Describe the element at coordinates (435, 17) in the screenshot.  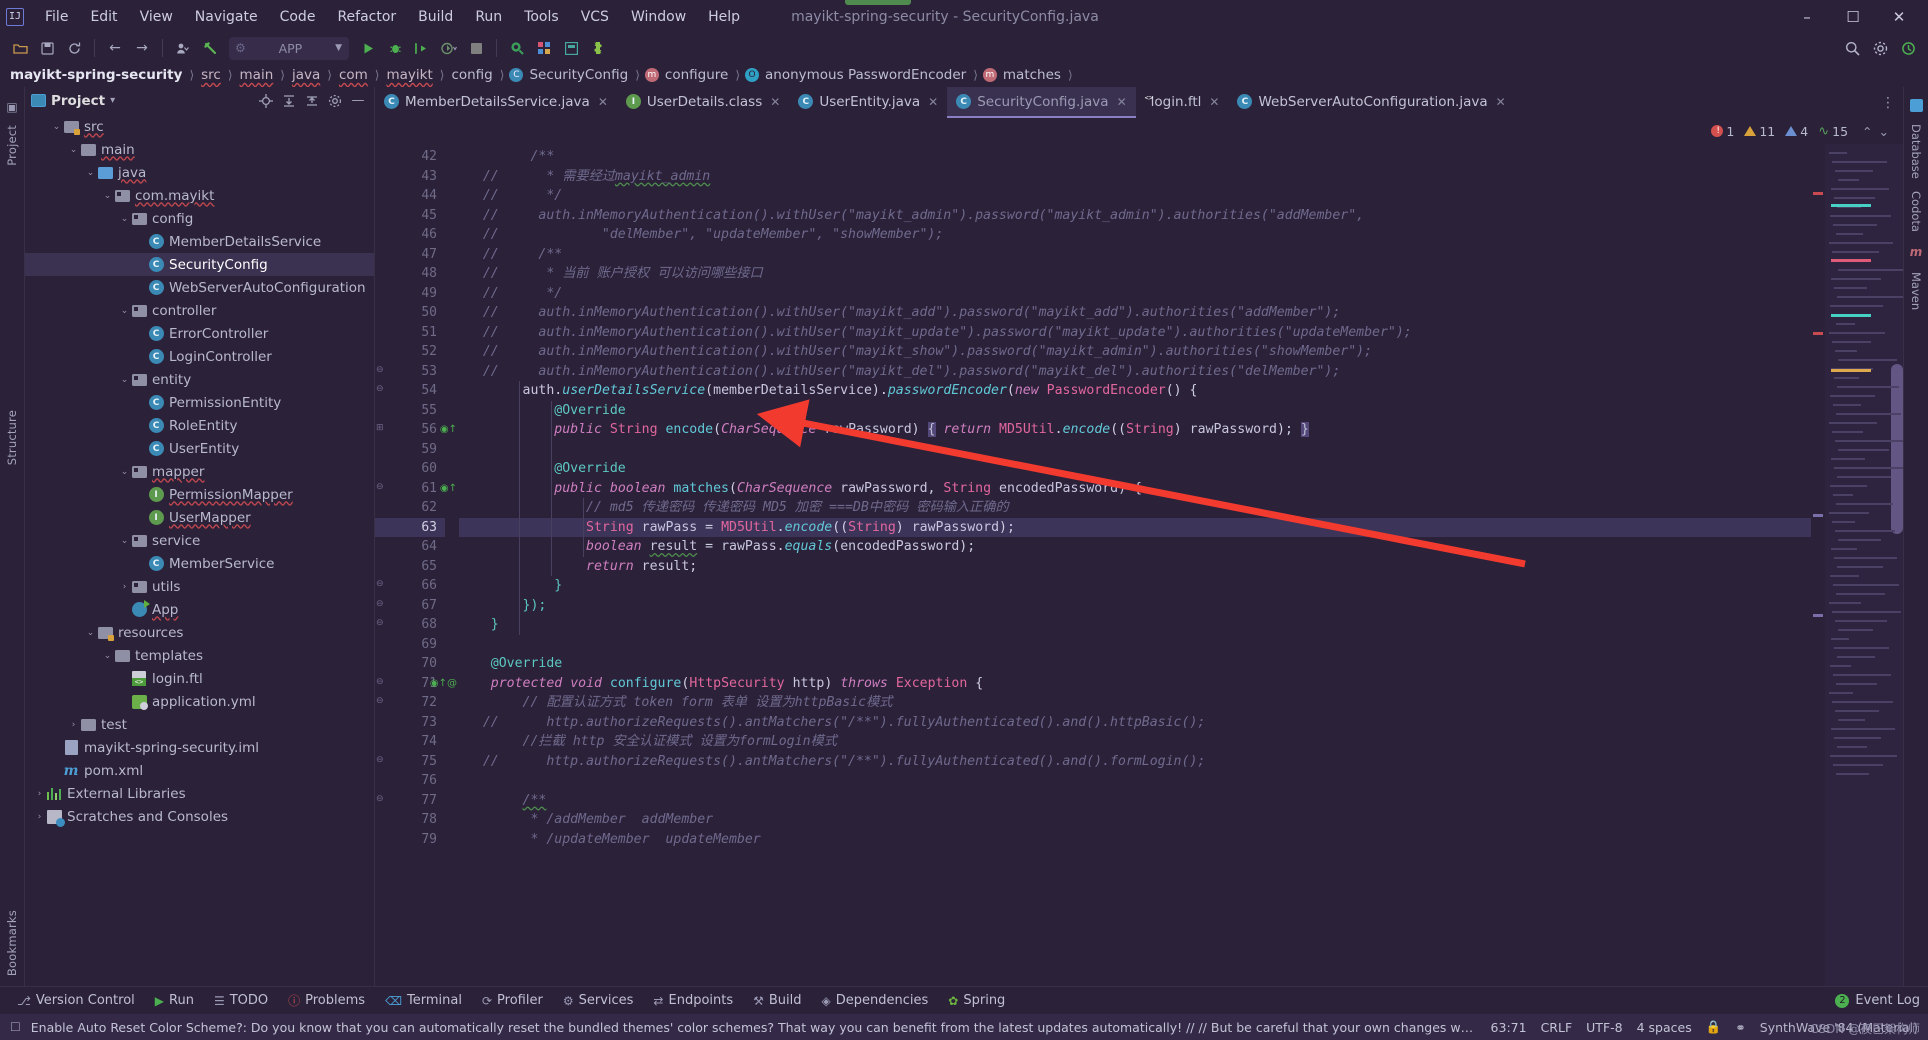
I see `menu-build: Build` at that location.